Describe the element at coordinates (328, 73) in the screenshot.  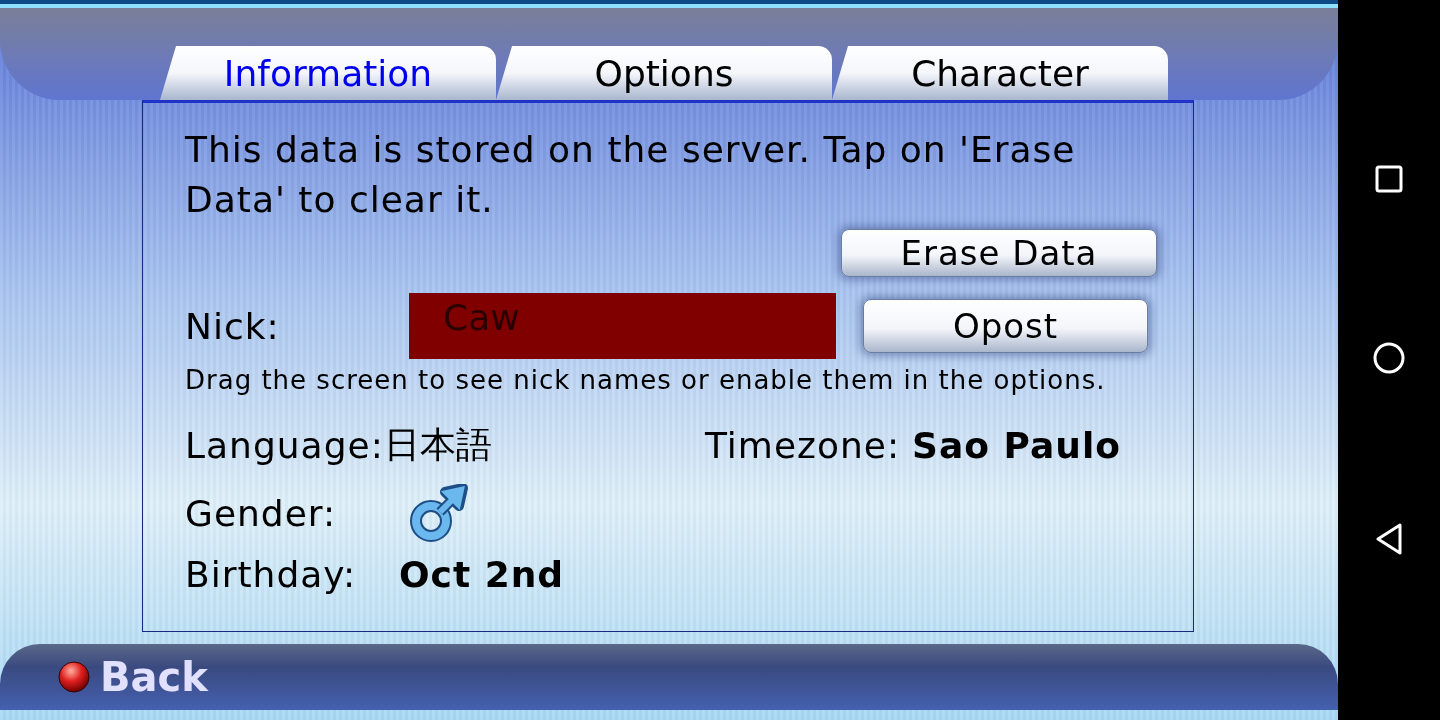
I see `tab: Information` at that location.